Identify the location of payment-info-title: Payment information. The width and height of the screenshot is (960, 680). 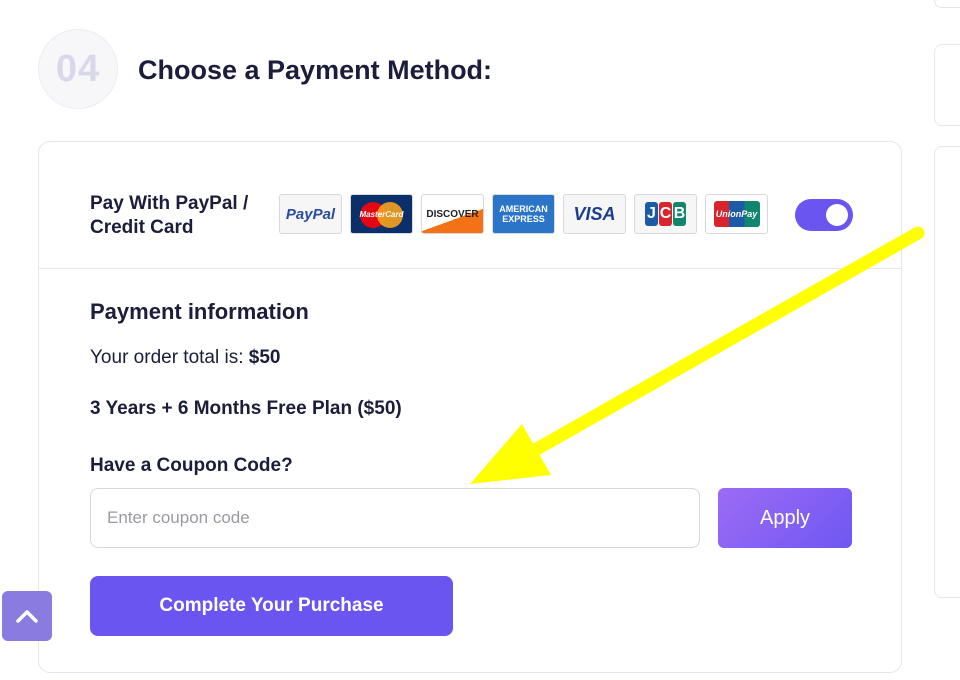
(199, 311).